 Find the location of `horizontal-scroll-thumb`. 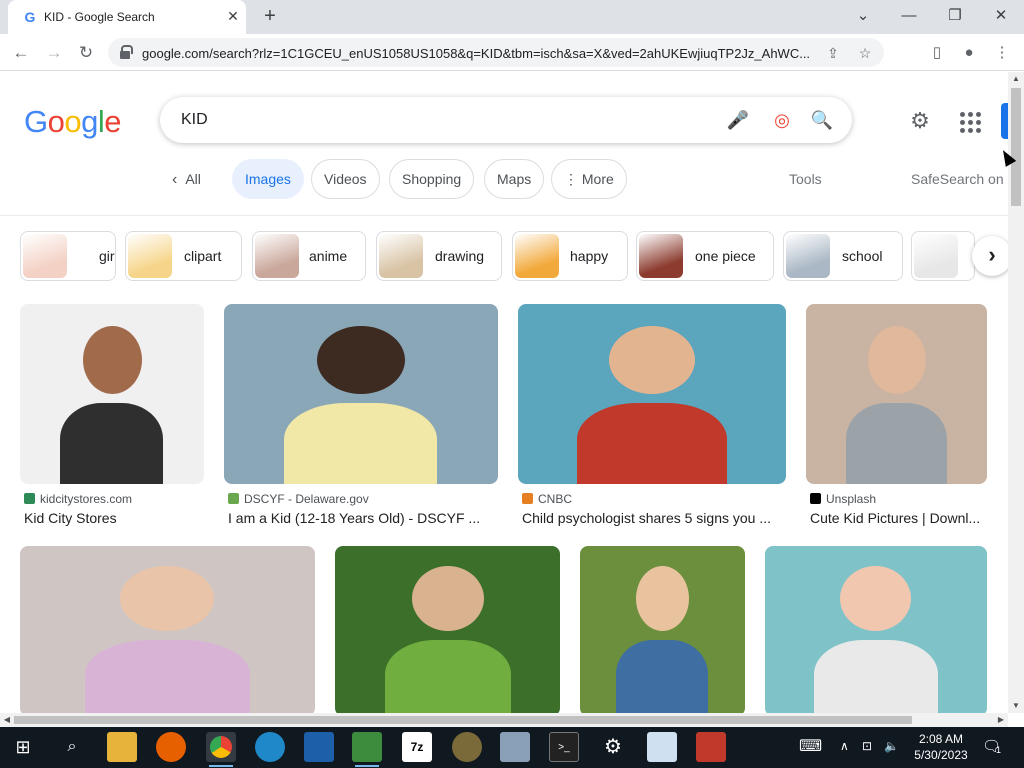

horizontal-scroll-thumb is located at coordinates (463, 720).